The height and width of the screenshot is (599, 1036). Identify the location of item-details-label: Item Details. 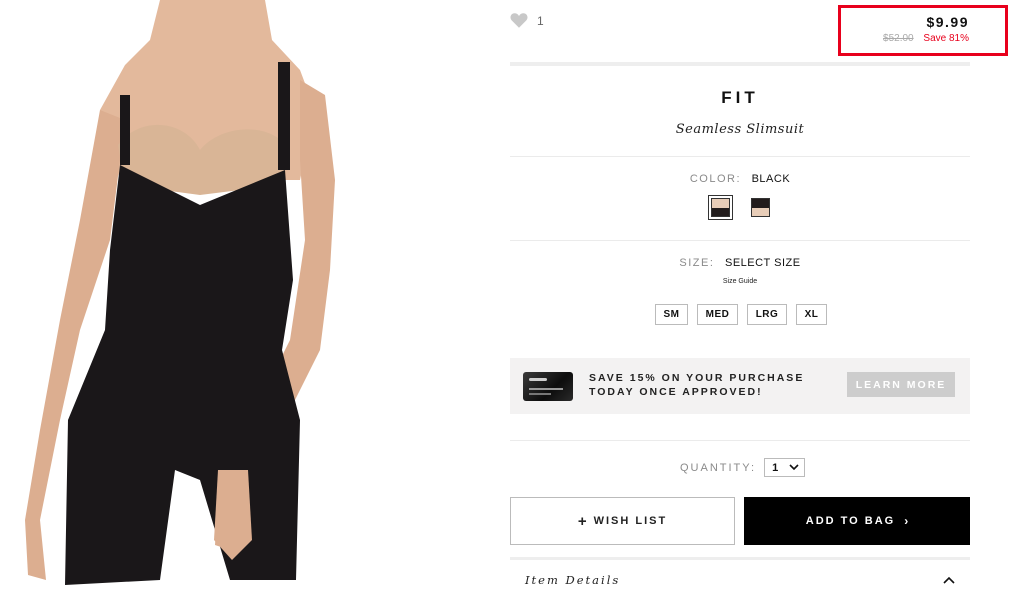
(573, 579).